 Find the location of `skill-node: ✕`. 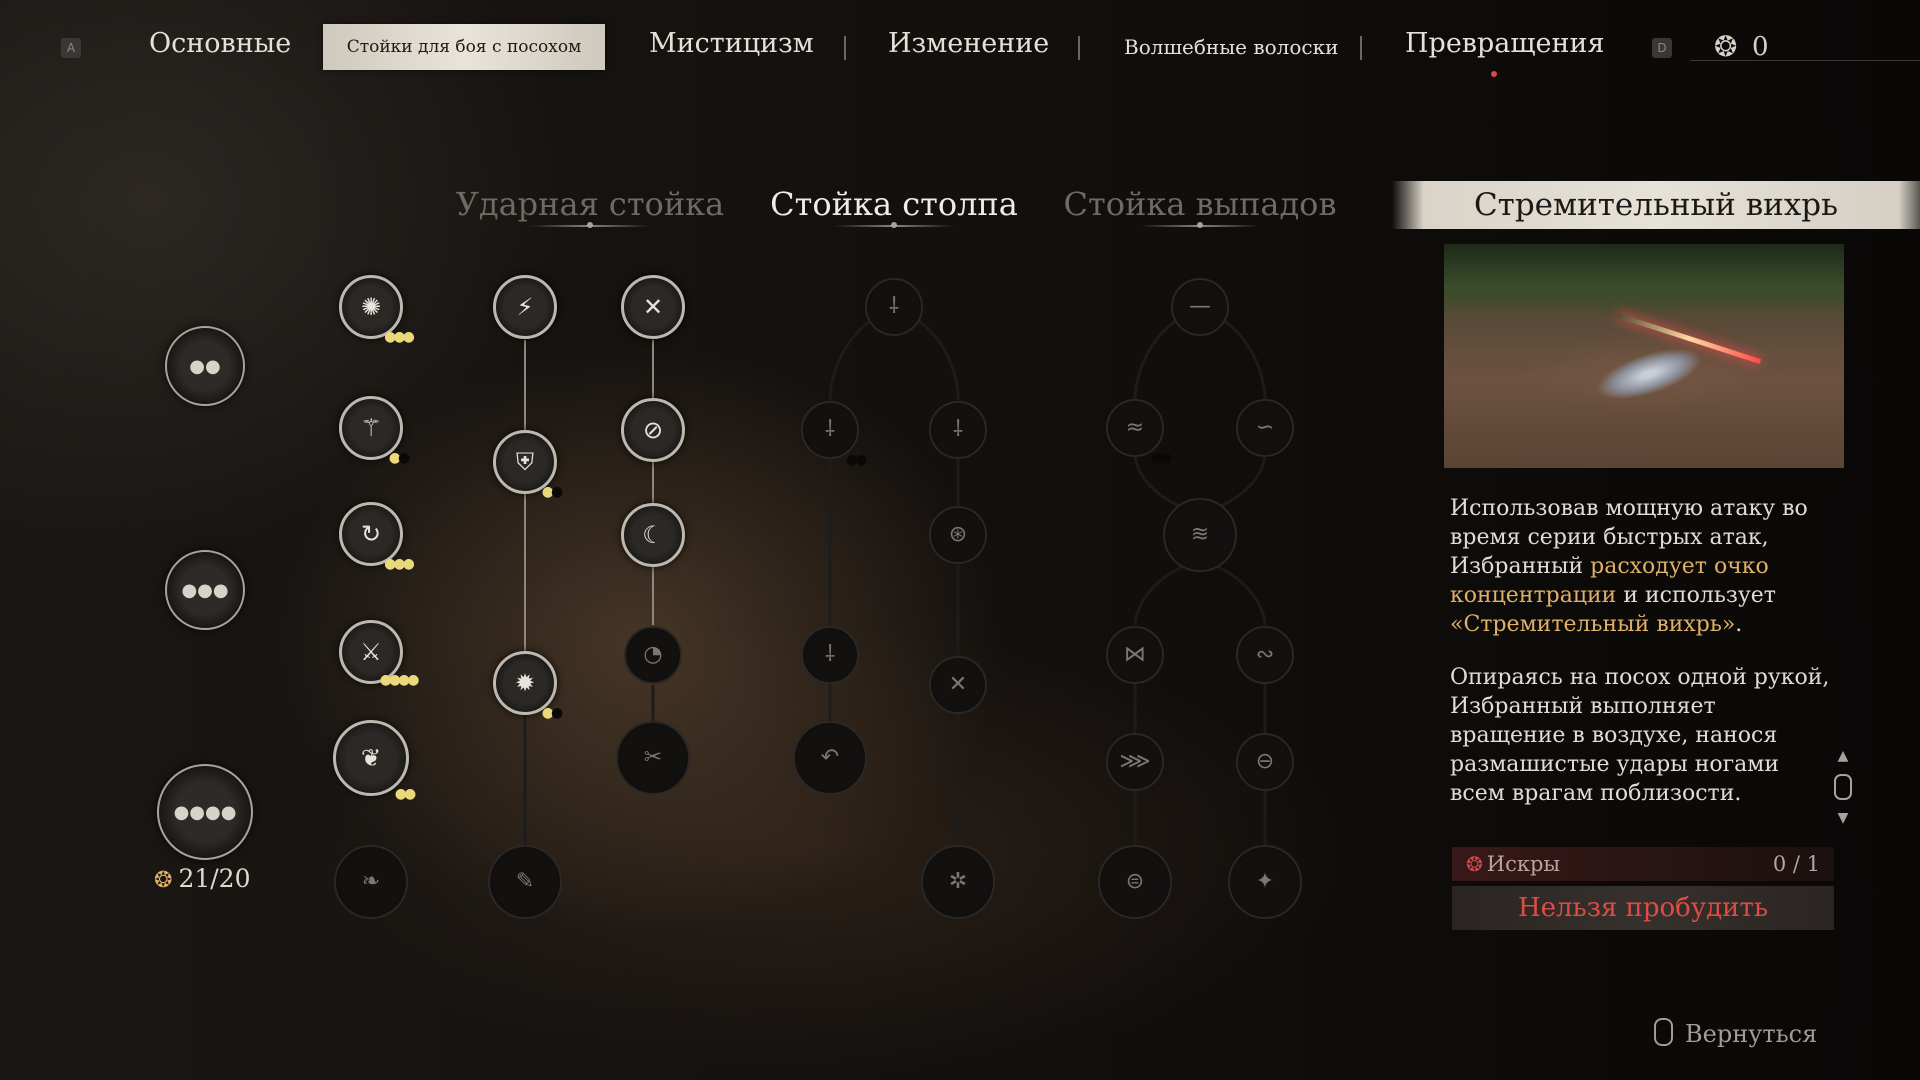

skill-node: ✕ is located at coordinates (653, 307).